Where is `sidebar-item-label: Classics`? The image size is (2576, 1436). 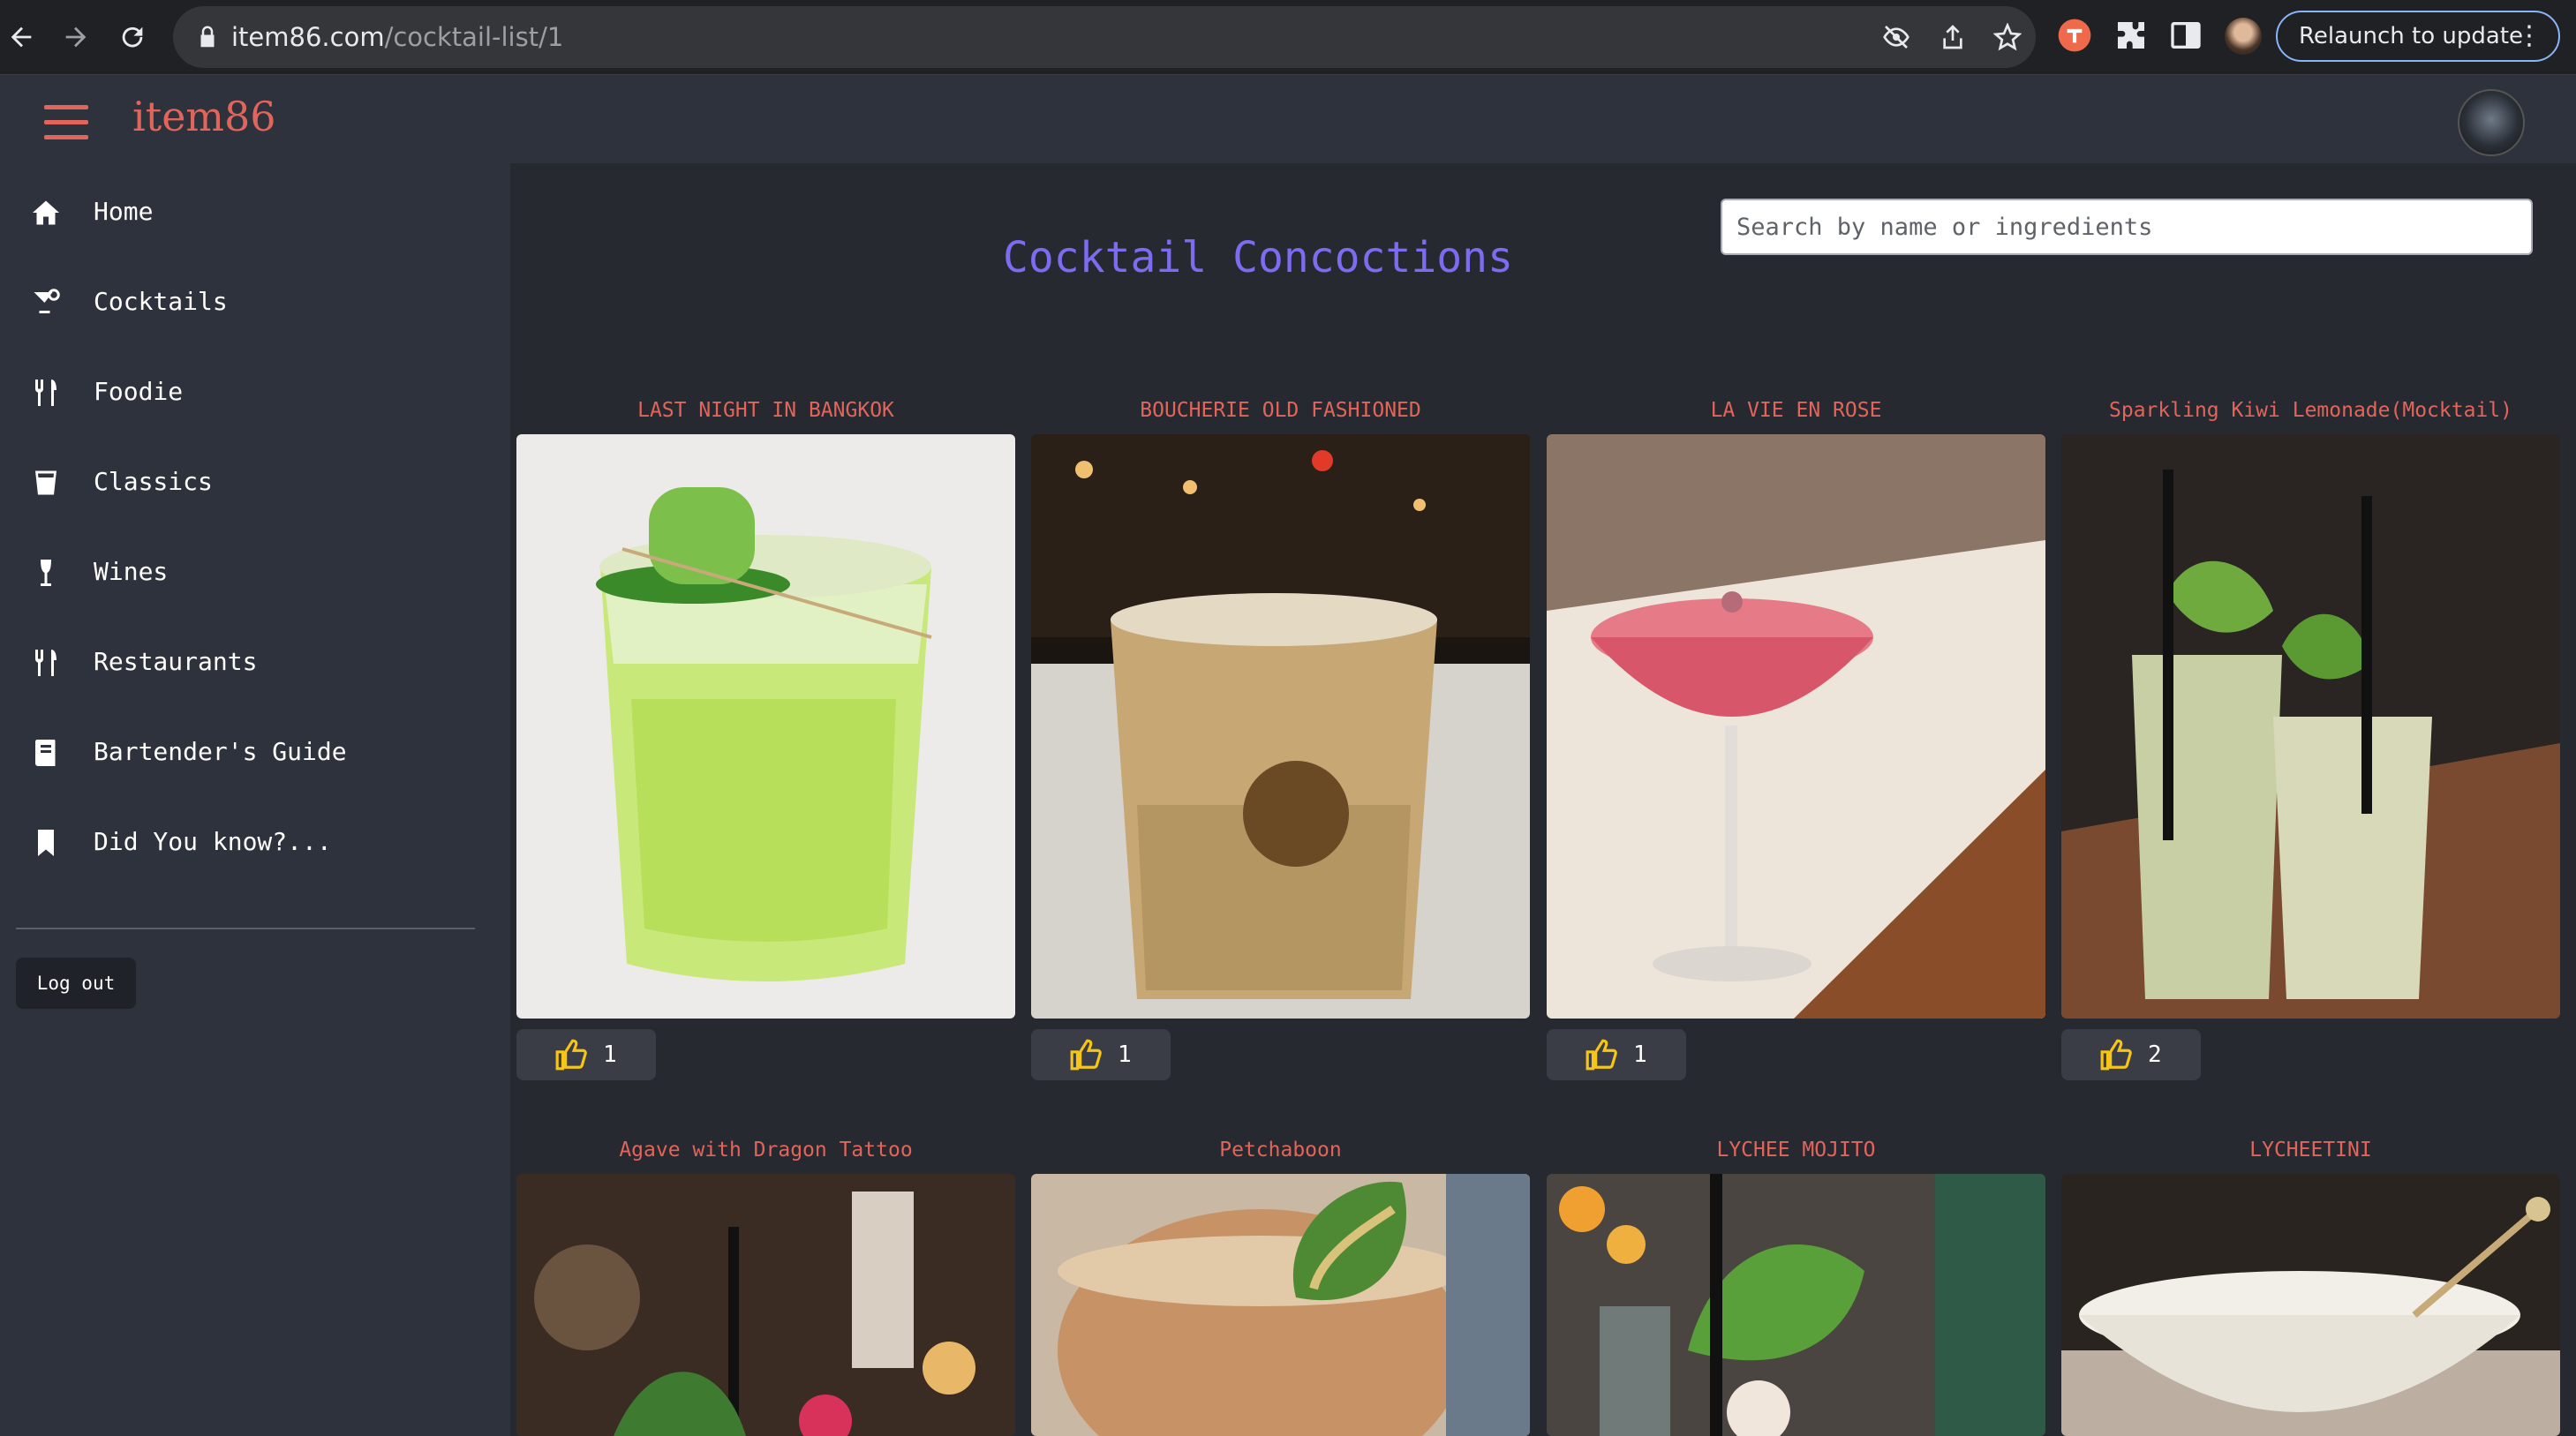
sidebar-item-label: Classics is located at coordinates (154, 481).